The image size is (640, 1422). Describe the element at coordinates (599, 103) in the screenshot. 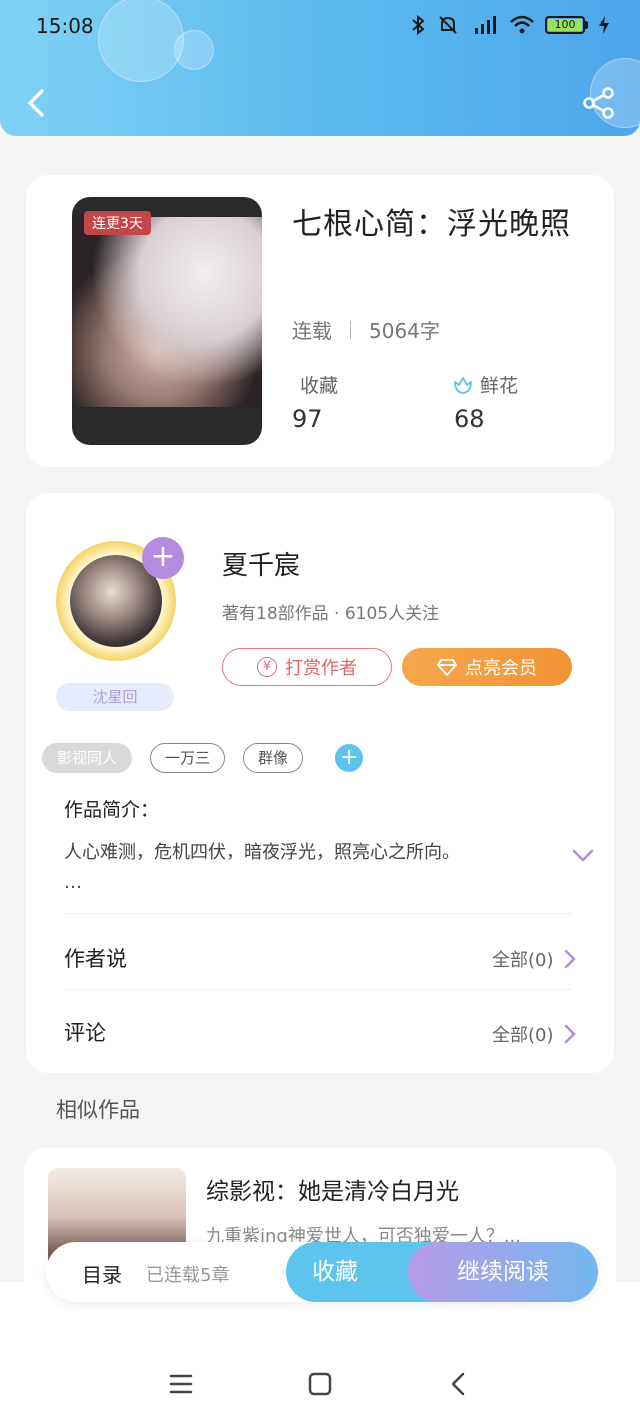

I see `share-icon` at that location.